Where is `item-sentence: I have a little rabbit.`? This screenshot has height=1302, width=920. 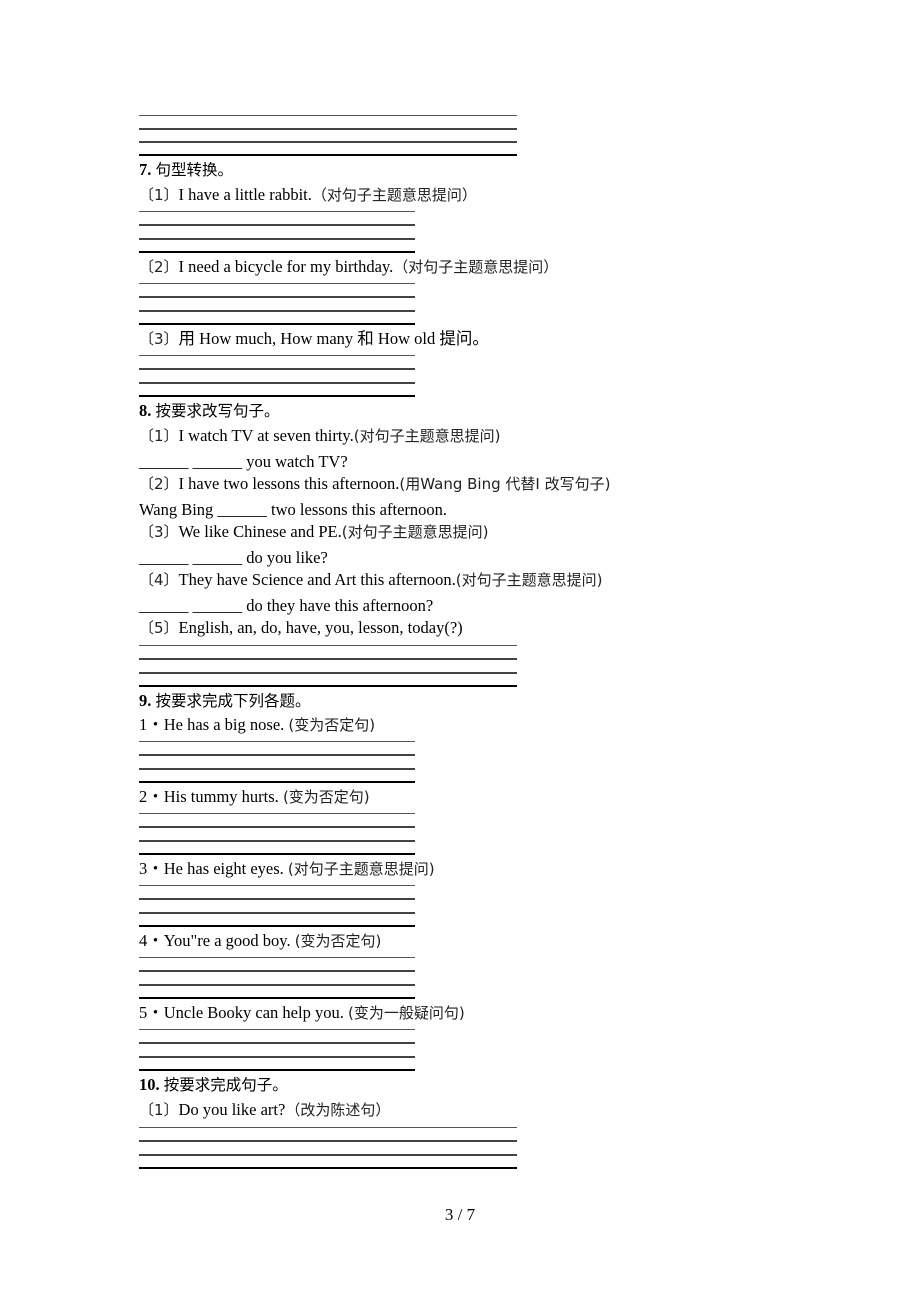 item-sentence: I have a little rabbit. is located at coordinates (245, 194).